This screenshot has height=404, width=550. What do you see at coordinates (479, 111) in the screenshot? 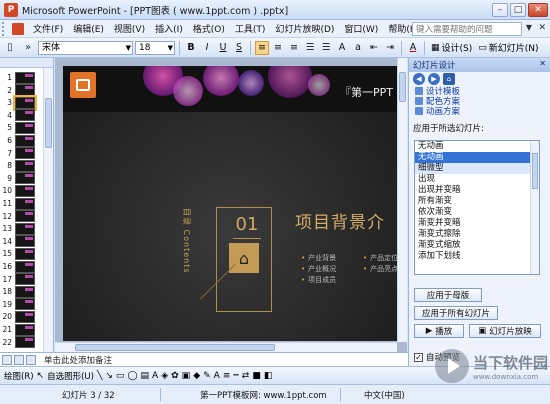
I see `animation-schemes-link: 动画方案` at bounding box center [479, 111].